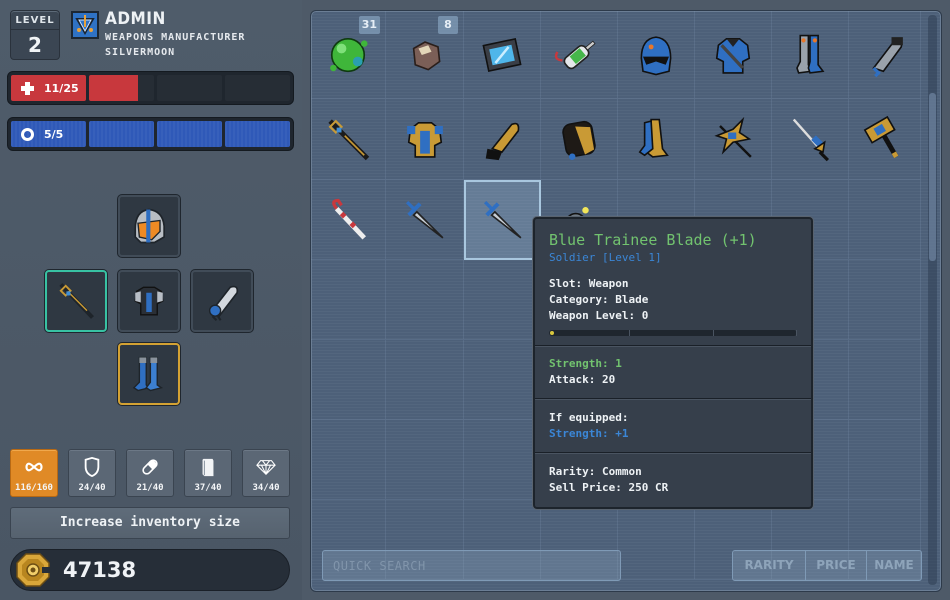 Image resolution: width=950 pixels, height=600 pixels. What do you see at coordinates (609, 487) in the screenshot?
I see `tooltip-sell-price: Sell Price: 250 CR` at bounding box center [609, 487].